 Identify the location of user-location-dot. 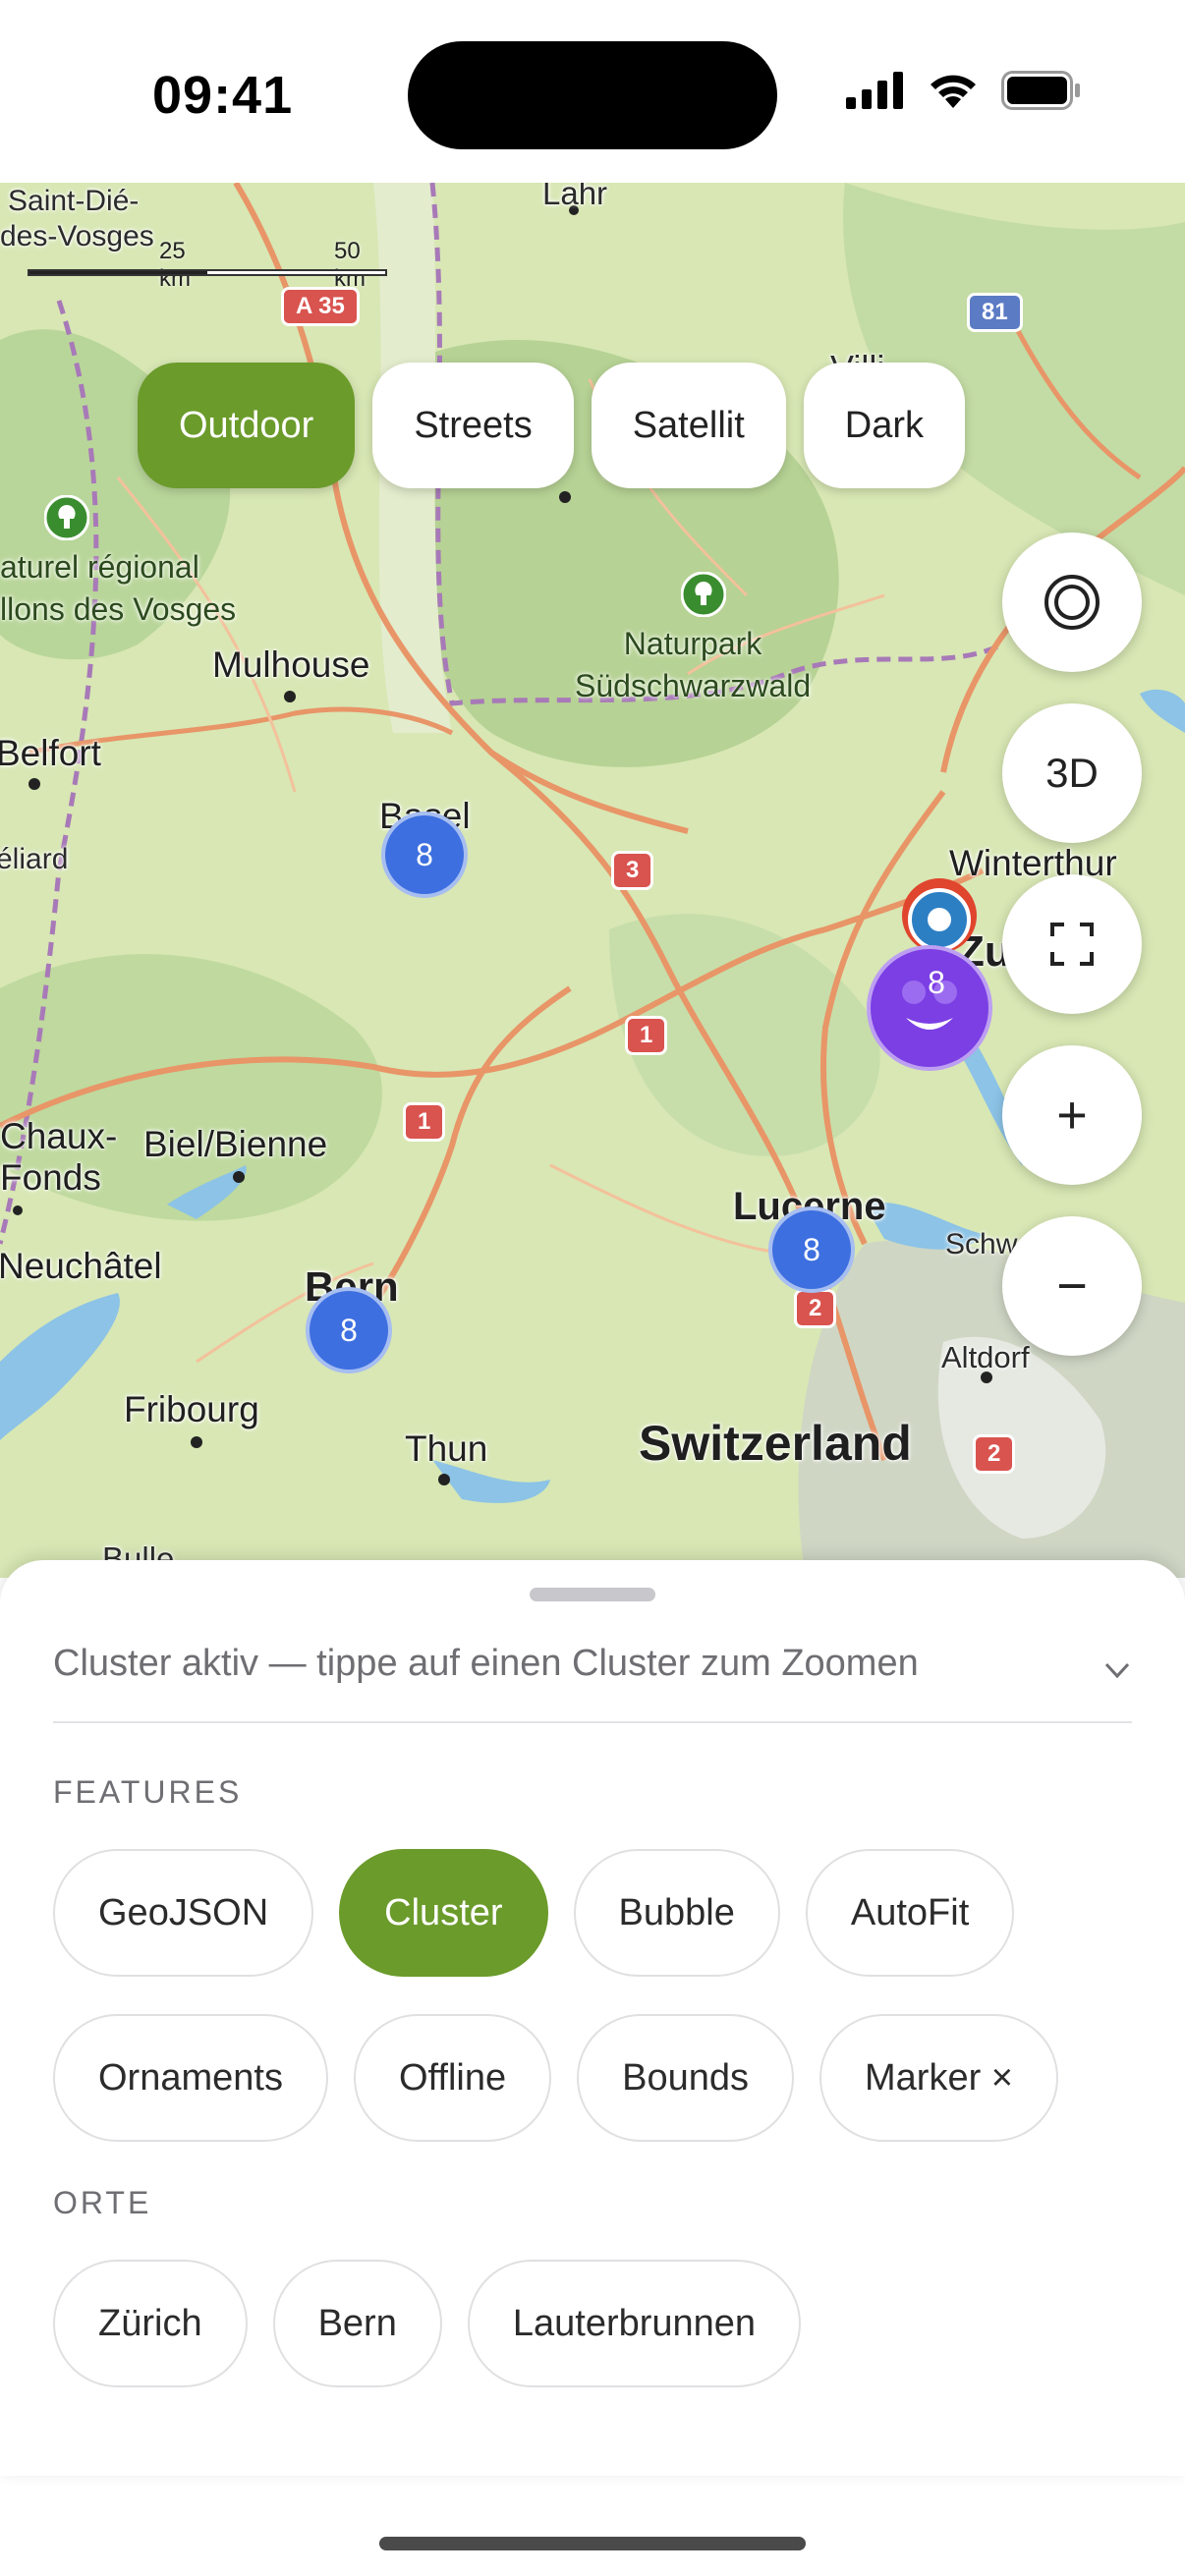
(940, 919).